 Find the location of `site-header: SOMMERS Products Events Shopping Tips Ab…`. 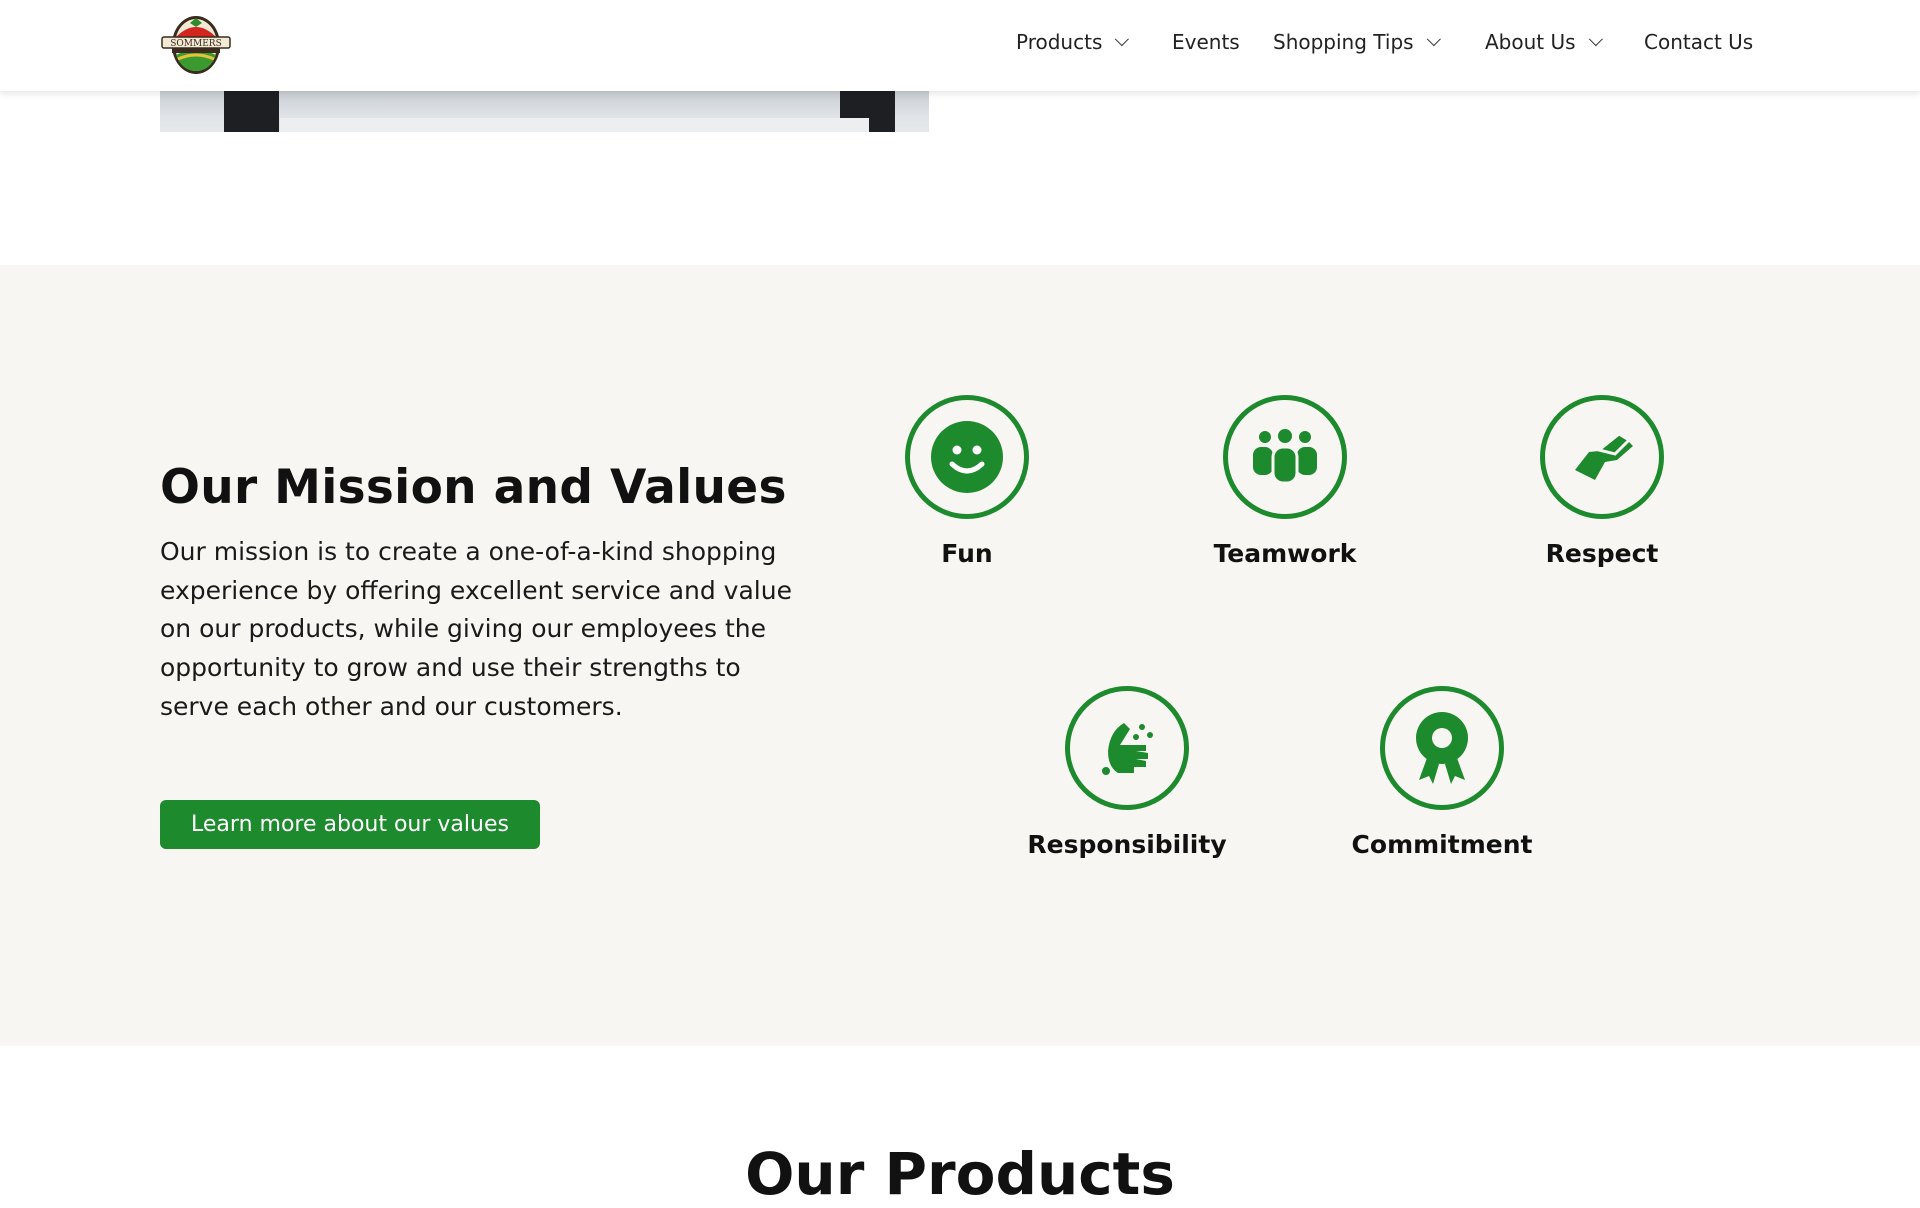

site-header: SOMMERS Products Events Shopping Tips Ab… is located at coordinates (960, 45).